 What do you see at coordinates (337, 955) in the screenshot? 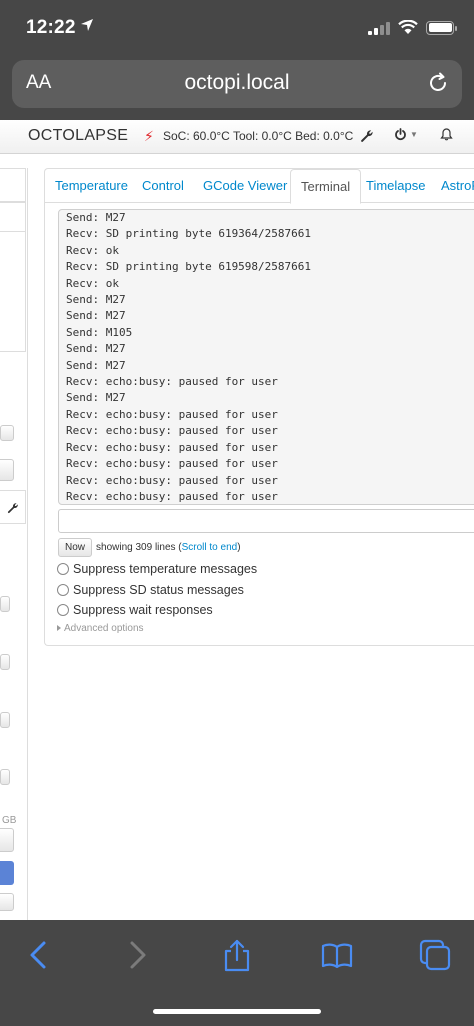
I see `bookmarks-icon` at bounding box center [337, 955].